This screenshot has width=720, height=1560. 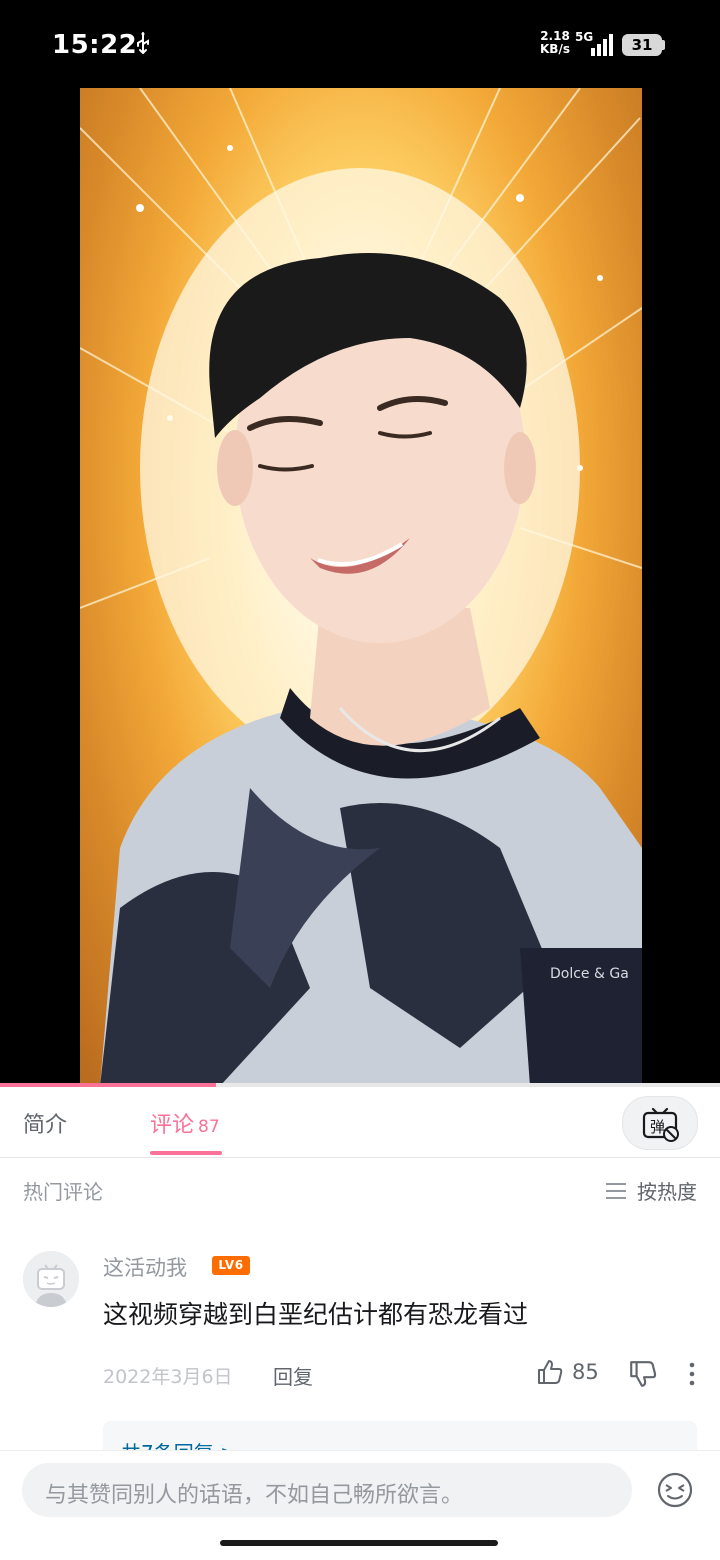 I want to click on tab-intro: 简介, so click(x=45, y=1123).